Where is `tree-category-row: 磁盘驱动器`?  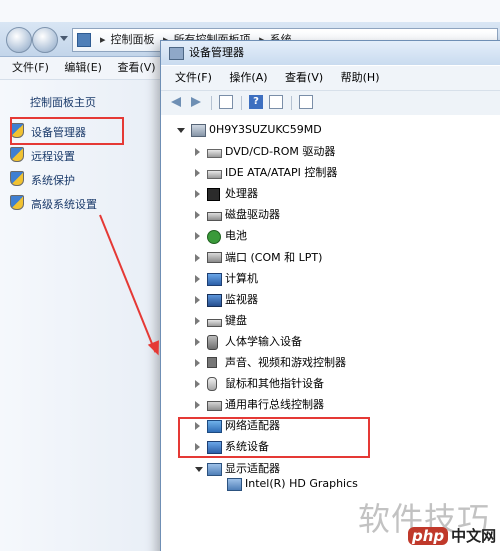 tree-category-row: 磁盘驱动器 is located at coordinates (330, 215).